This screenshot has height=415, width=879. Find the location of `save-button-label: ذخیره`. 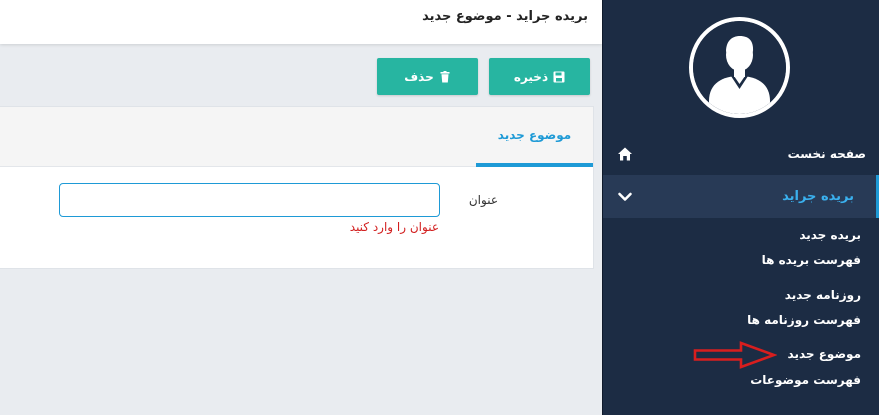

save-button-label: ذخیره is located at coordinates (531, 76).